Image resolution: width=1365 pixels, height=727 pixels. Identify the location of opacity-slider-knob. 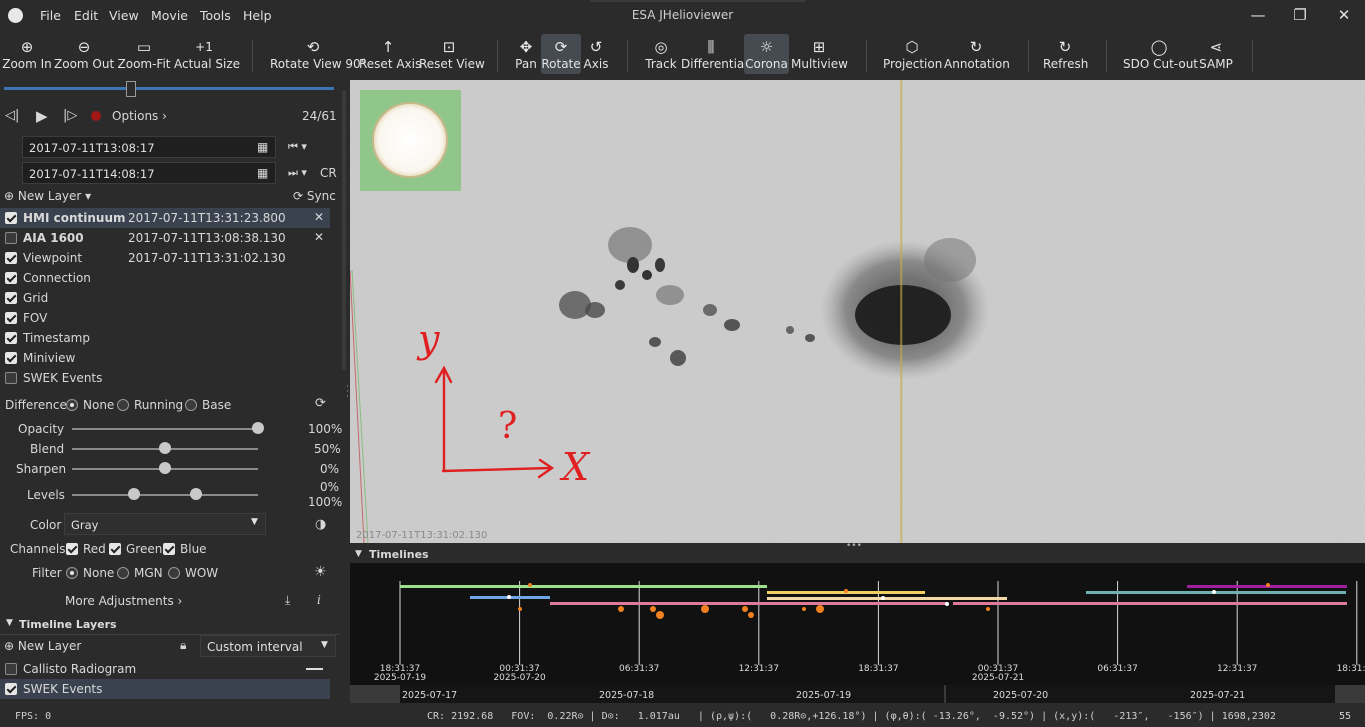
(258, 428).